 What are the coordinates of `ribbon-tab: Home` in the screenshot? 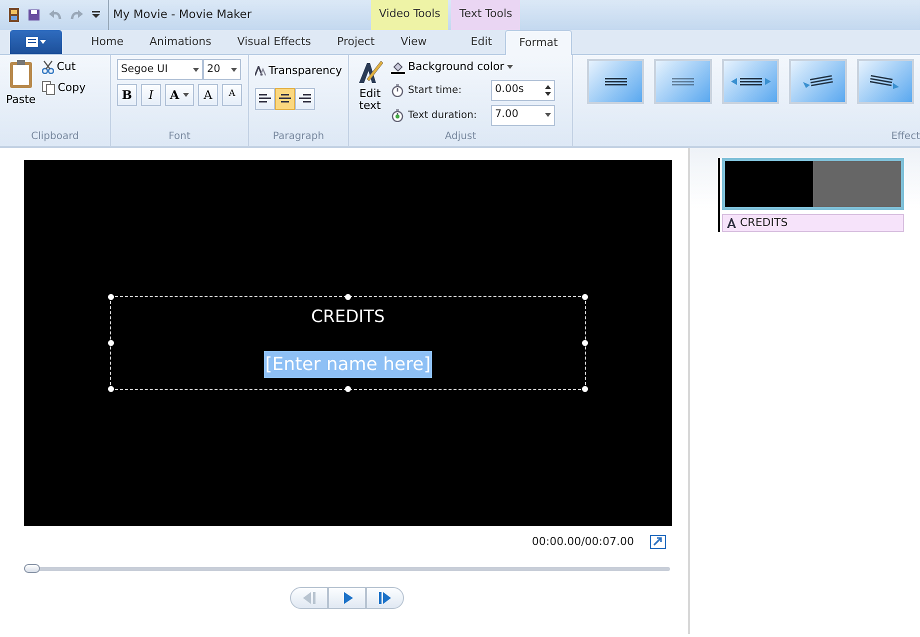 It's located at (107, 42).